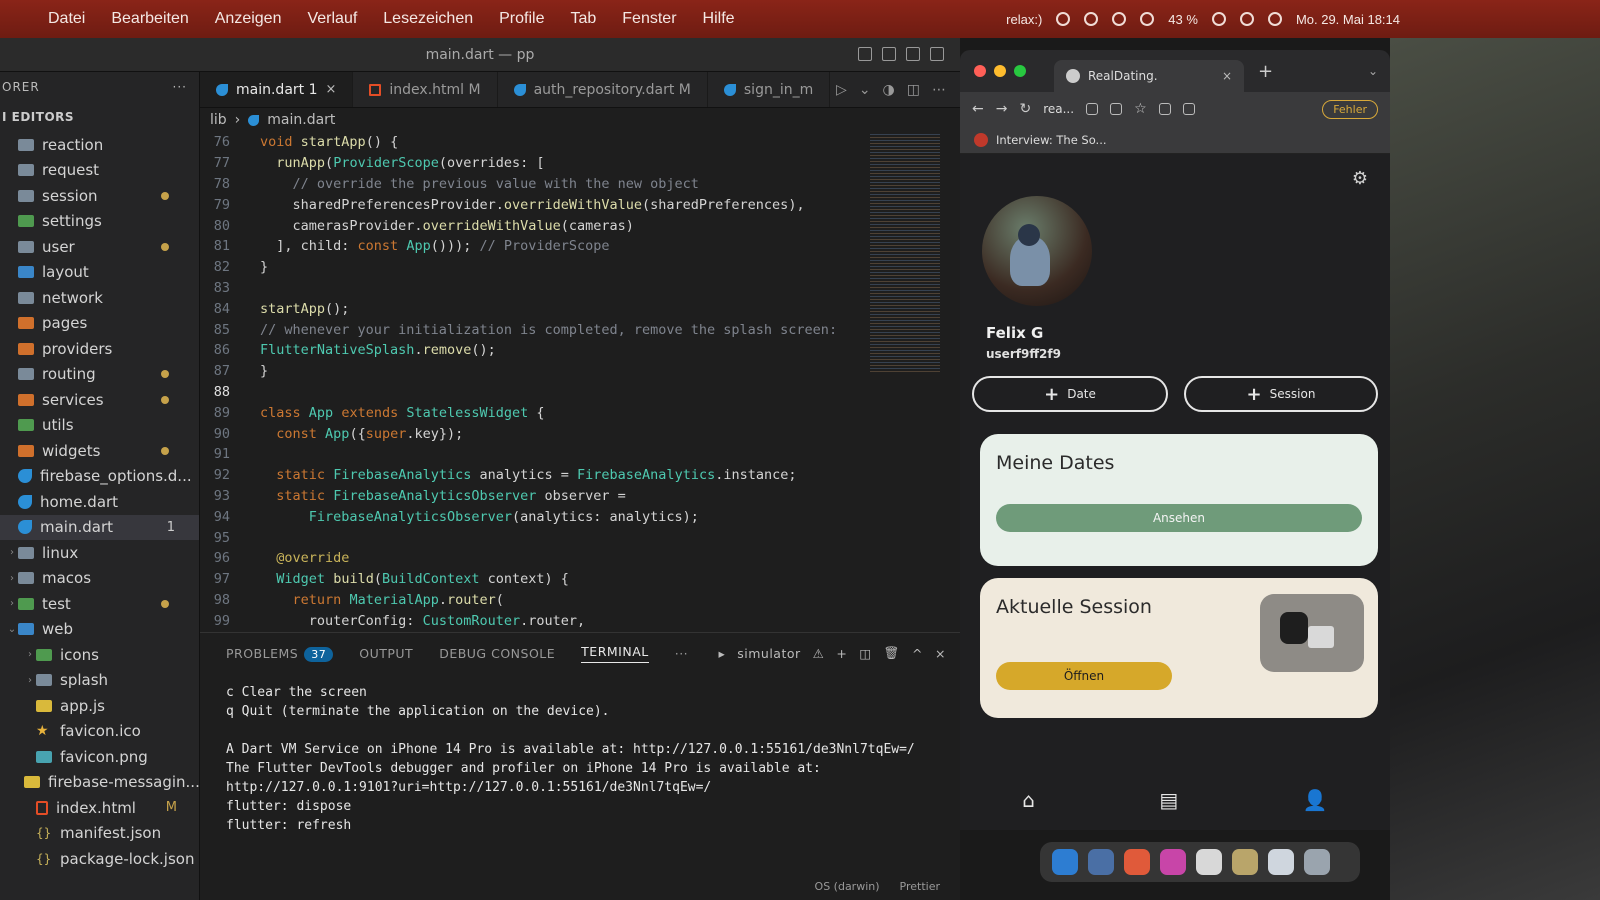 The width and height of the screenshot is (1600, 900). What do you see at coordinates (331, 89) in the screenshot?
I see `close-icon: ×` at bounding box center [331, 89].